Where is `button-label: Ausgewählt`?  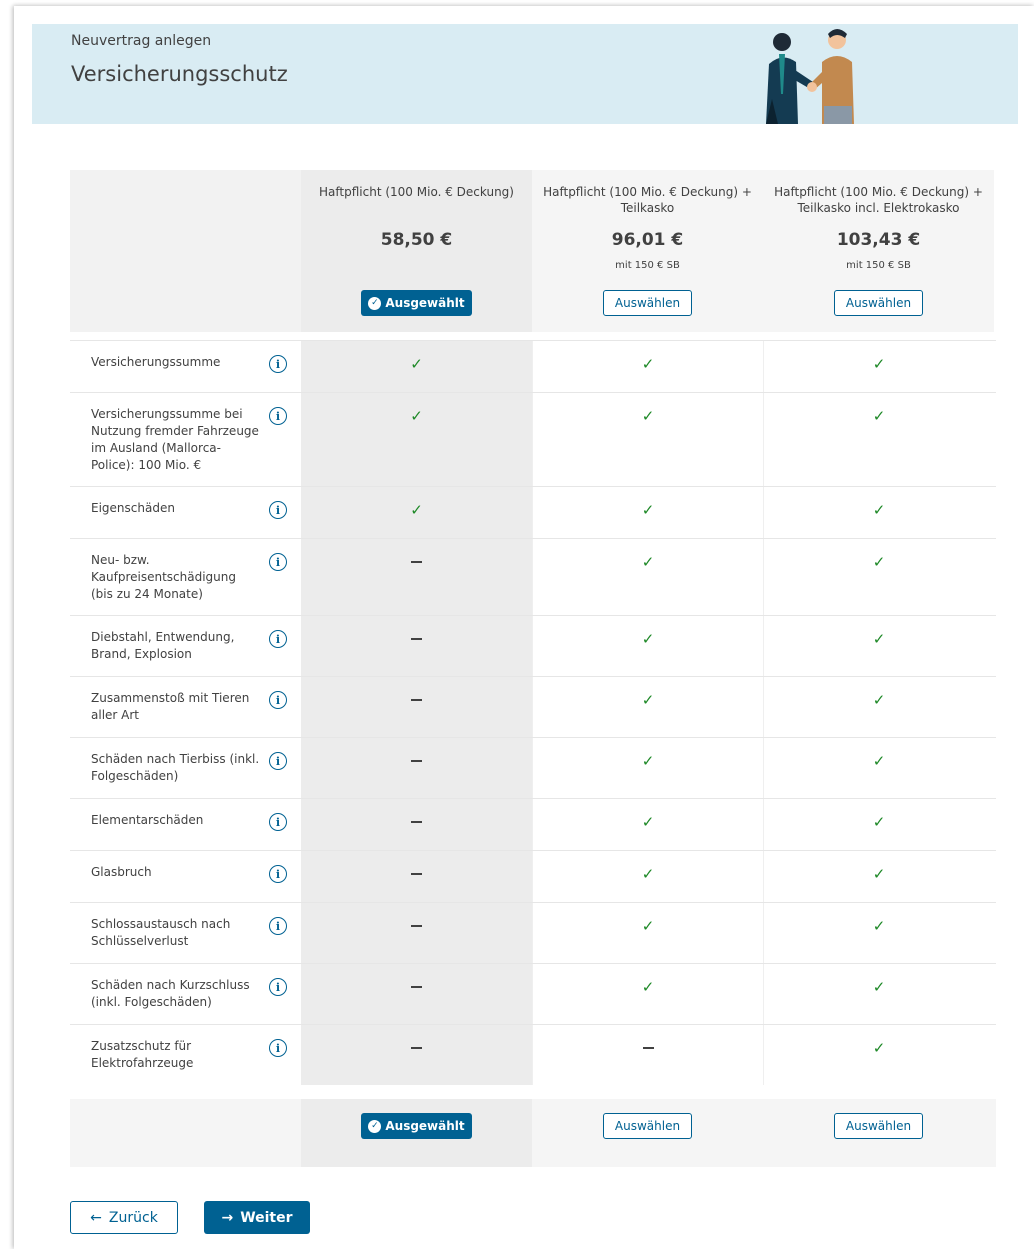 button-label: Ausgewählt is located at coordinates (425, 303).